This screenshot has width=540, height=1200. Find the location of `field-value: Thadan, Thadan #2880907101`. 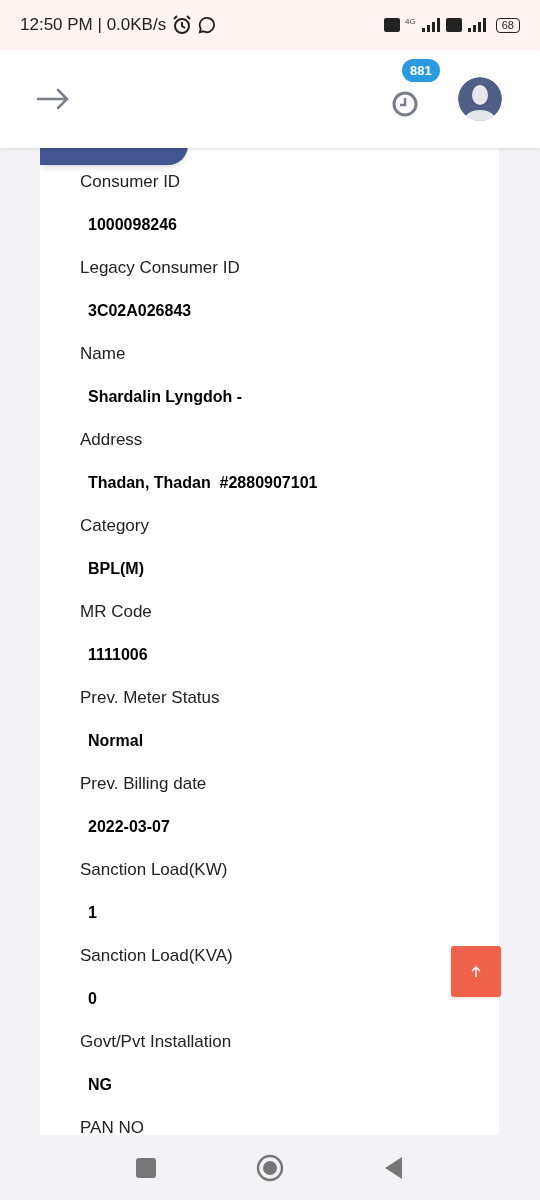

field-value: Thadan, Thadan #2880907101 is located at coordinates (203, 483).